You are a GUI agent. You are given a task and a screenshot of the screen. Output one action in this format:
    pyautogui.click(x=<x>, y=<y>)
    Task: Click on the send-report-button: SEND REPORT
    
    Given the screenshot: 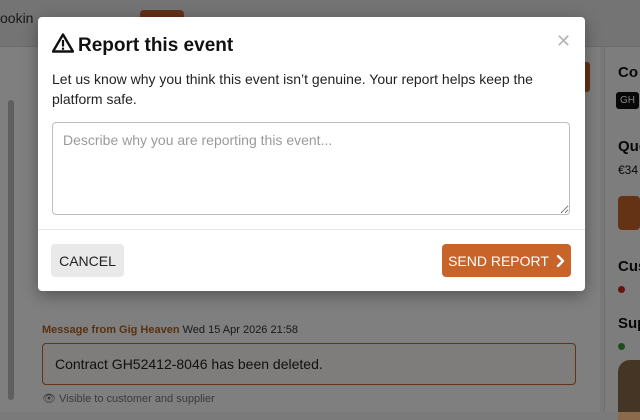 What is the action you would take?
    pyautogui.click(x=506, y=260)
    